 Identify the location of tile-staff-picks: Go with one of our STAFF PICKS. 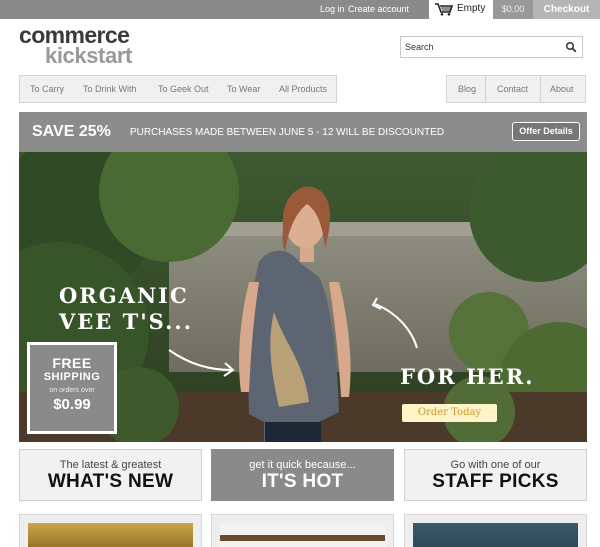
(495, 475).